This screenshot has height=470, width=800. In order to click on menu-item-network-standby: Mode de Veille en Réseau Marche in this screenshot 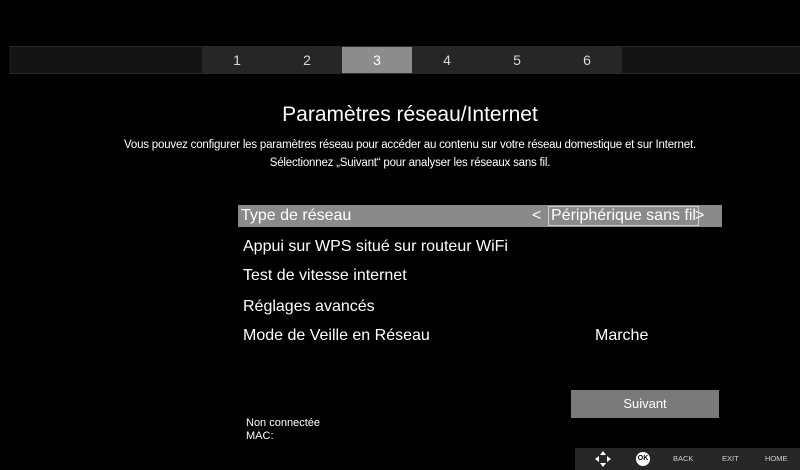, I will do `click(480, 336)`.